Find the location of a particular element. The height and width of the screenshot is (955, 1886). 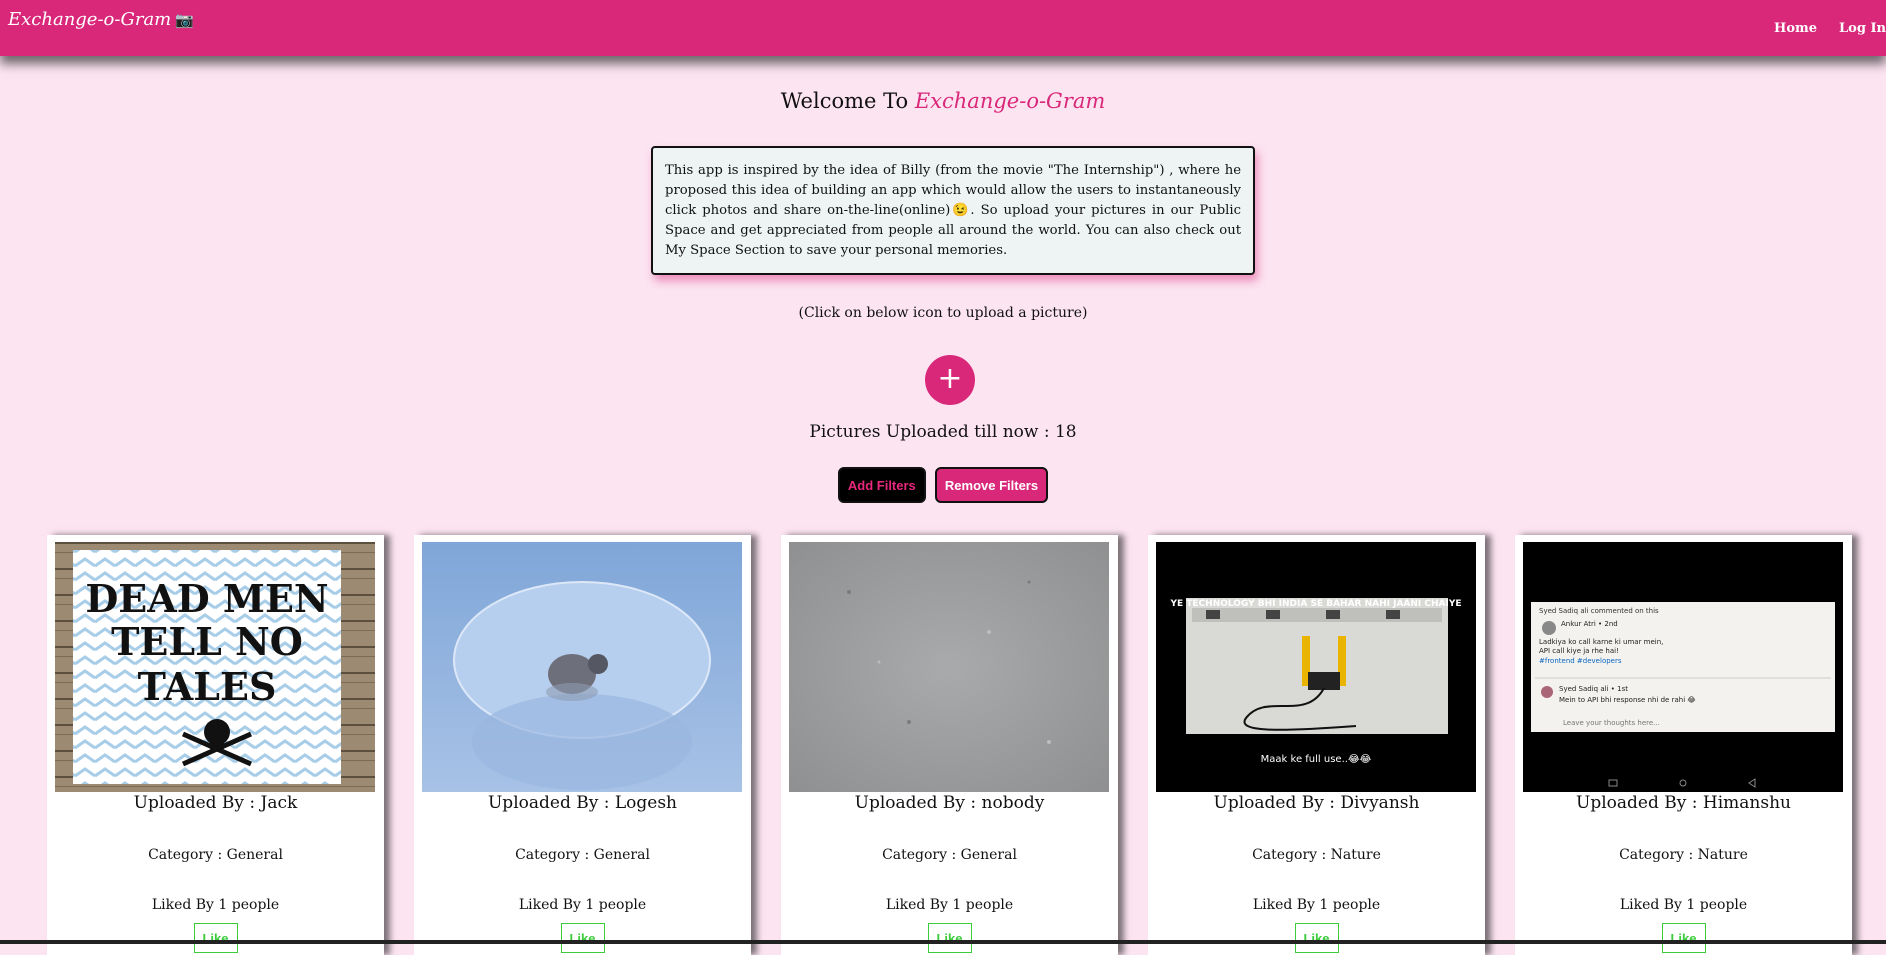

pirate-poster-image: DEAD MEN TELL NO TALES is located at coordinates (215, 667).